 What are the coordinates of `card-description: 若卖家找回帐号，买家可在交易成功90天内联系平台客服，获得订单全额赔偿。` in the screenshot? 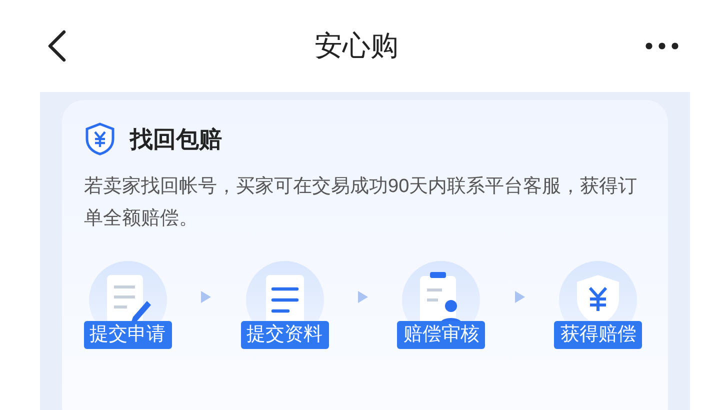 It's located at (361, 202).